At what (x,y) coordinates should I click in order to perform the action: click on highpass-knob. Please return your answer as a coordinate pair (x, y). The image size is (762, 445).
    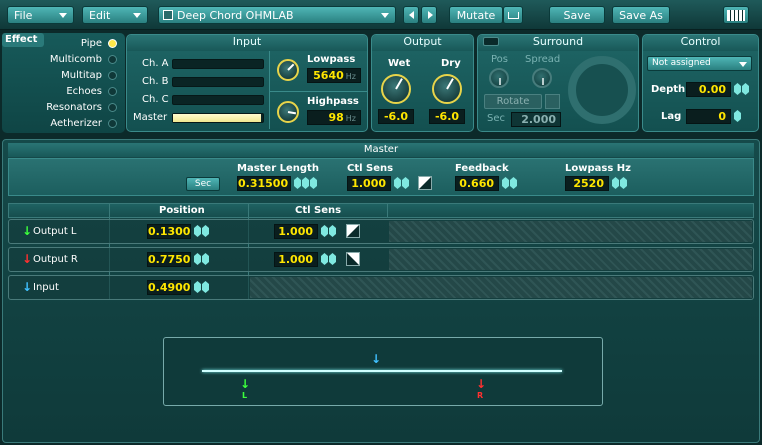
    Looking at the image, I should click on (288, 112).